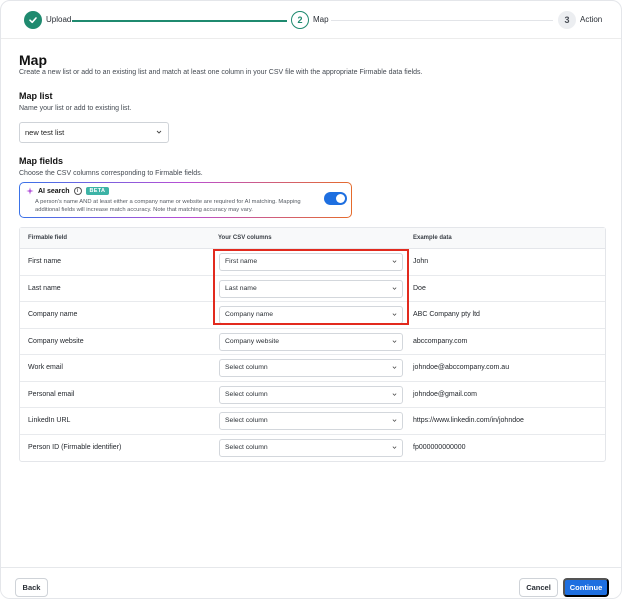 The image size is (622, 599). I want to click on example-data: fp000000000000, so click(439, 447).